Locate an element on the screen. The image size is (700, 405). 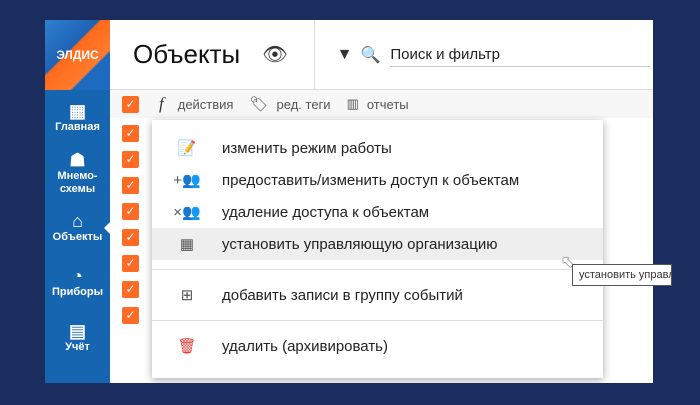
menu-label: удалить (архивировать) is located at coordinates (305, 346).